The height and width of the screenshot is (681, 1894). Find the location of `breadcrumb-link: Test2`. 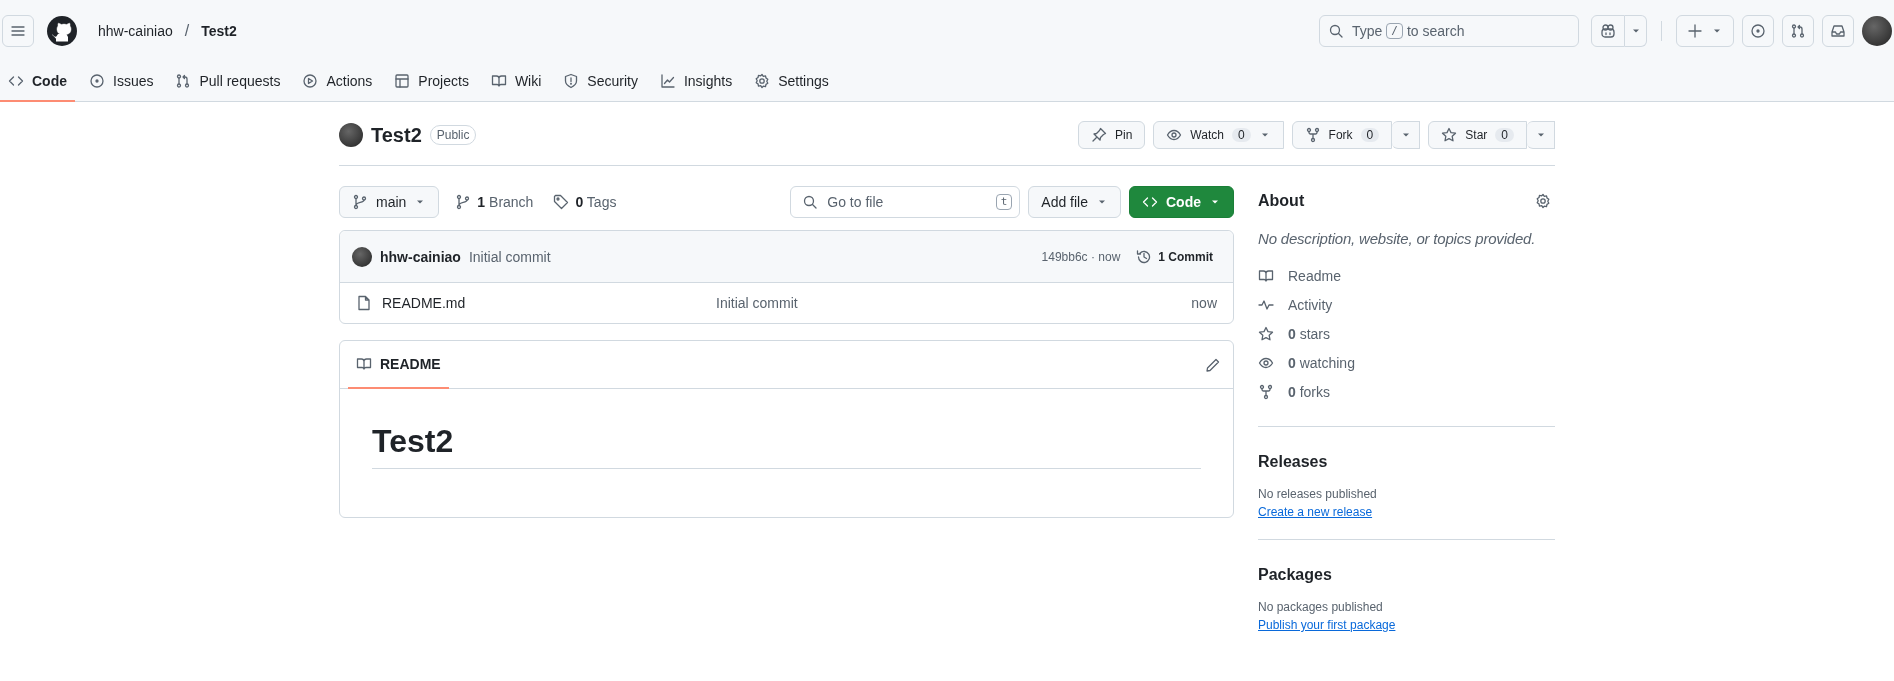

breadcrumb-link: Test2 is located at coordinates (219, 30).